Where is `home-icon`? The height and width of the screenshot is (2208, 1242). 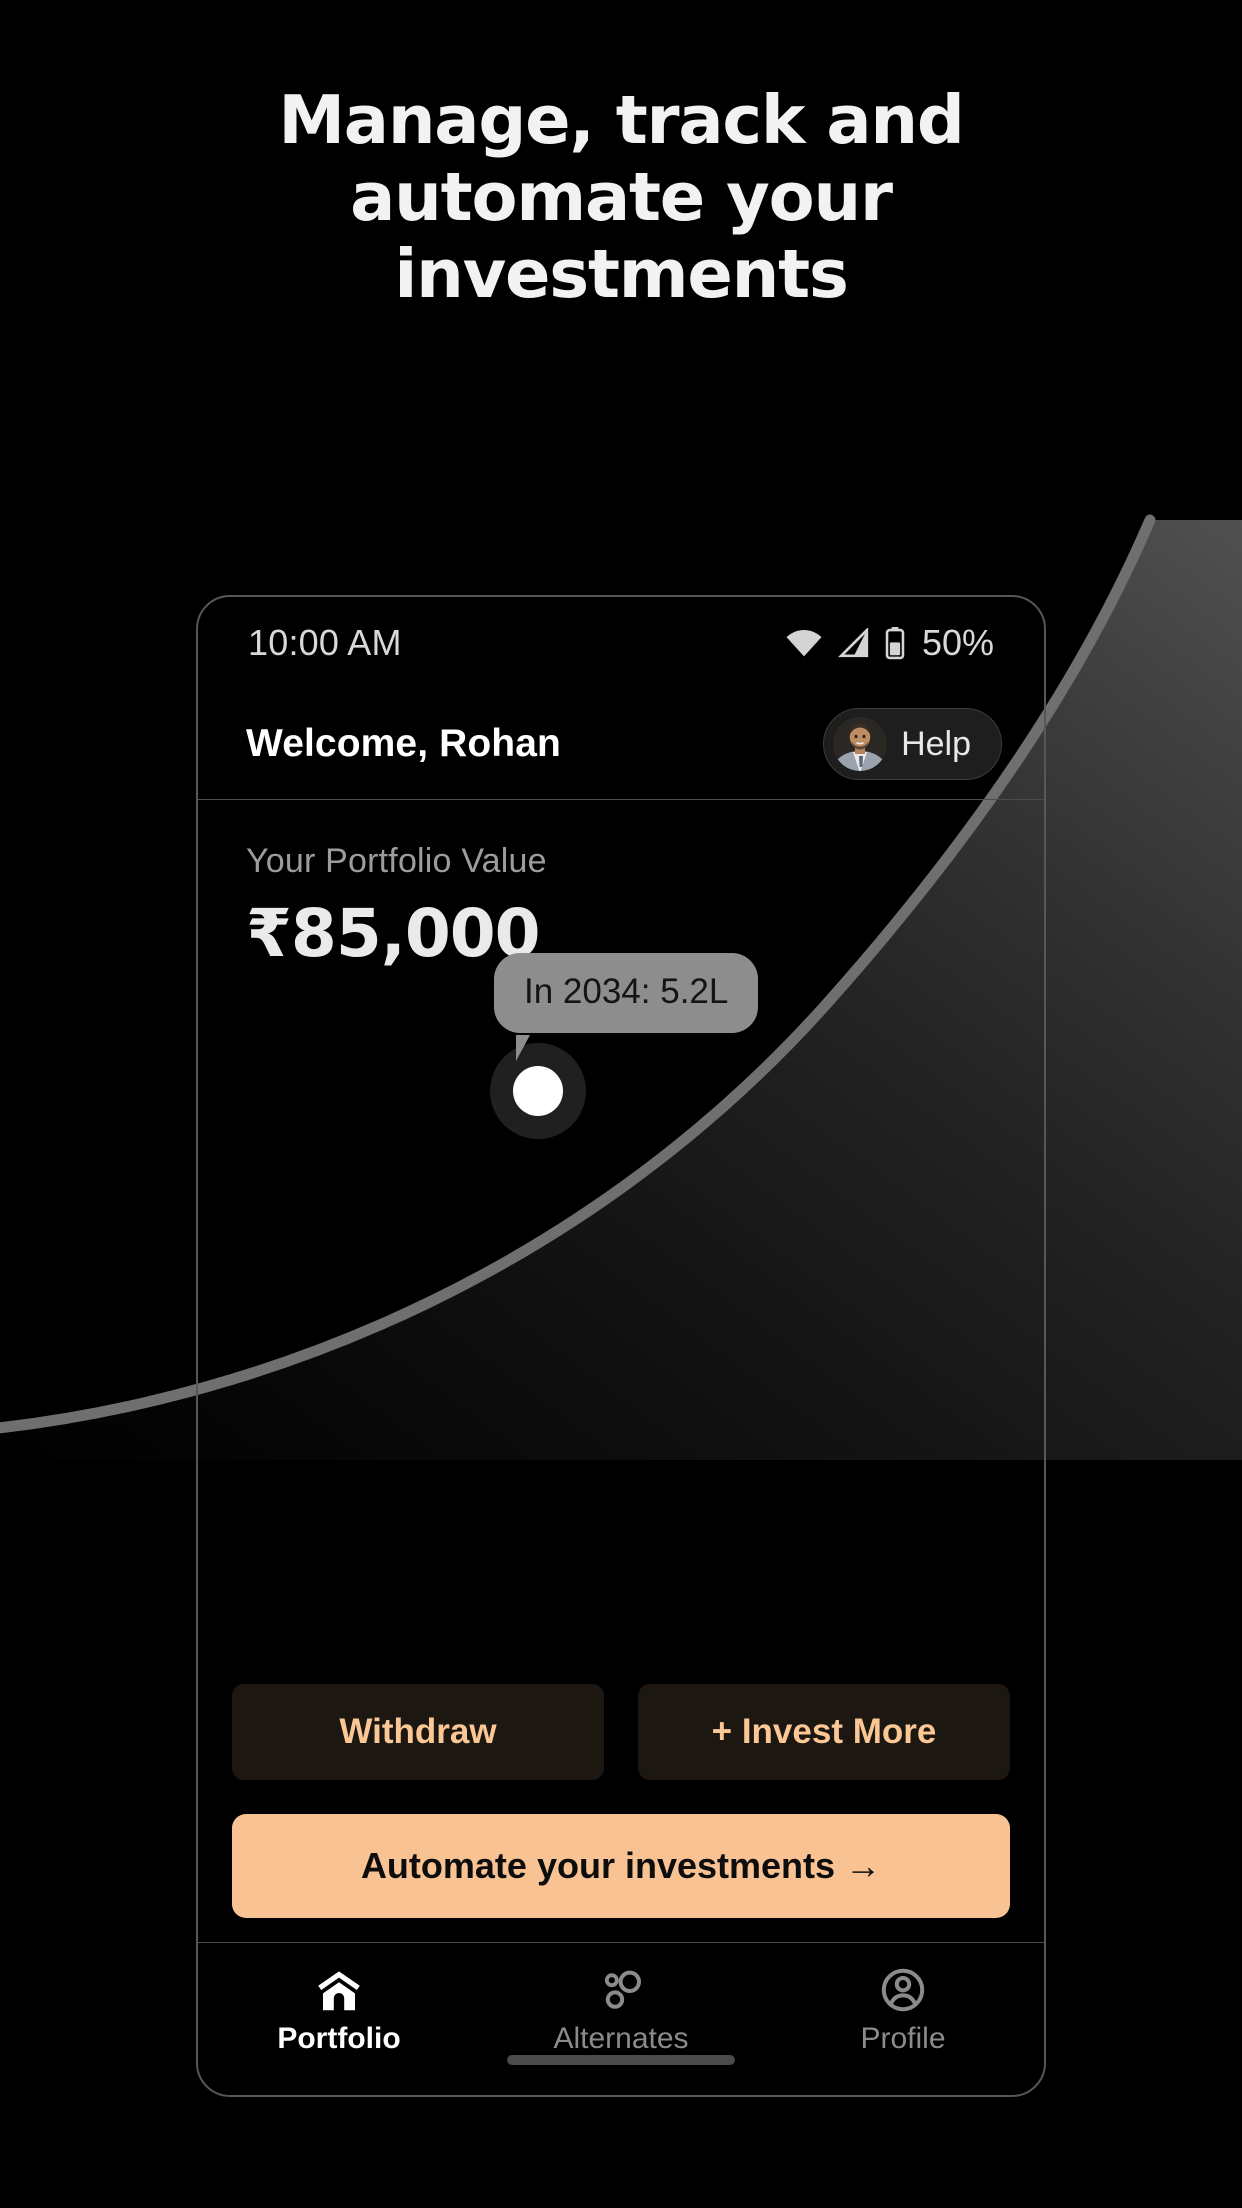
home-icon is located at coordinates (339, 1991).